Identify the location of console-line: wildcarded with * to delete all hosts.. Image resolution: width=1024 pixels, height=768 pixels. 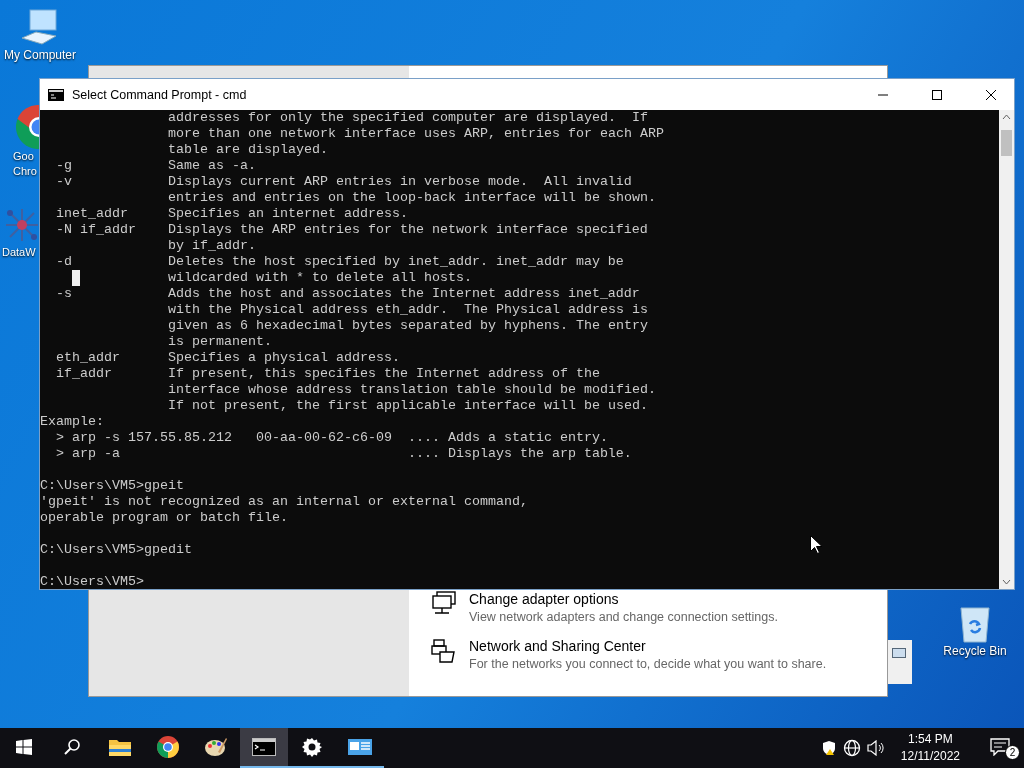
(320, 278).